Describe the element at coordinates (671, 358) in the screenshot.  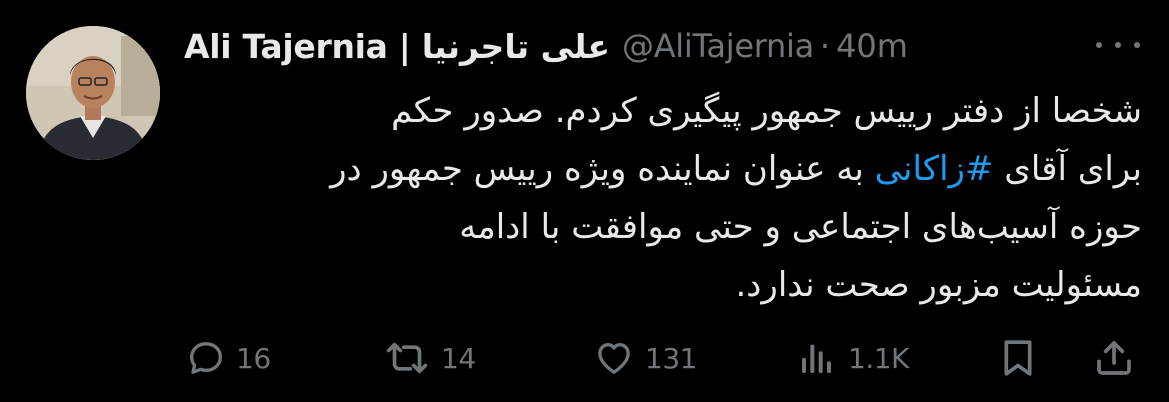
I see `like-count: 131` at that location.